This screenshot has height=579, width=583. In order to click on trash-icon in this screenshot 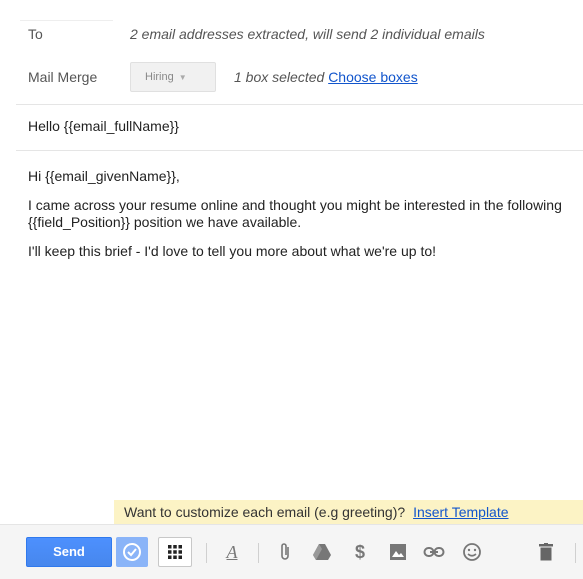, I will do `click(546, 552)`.